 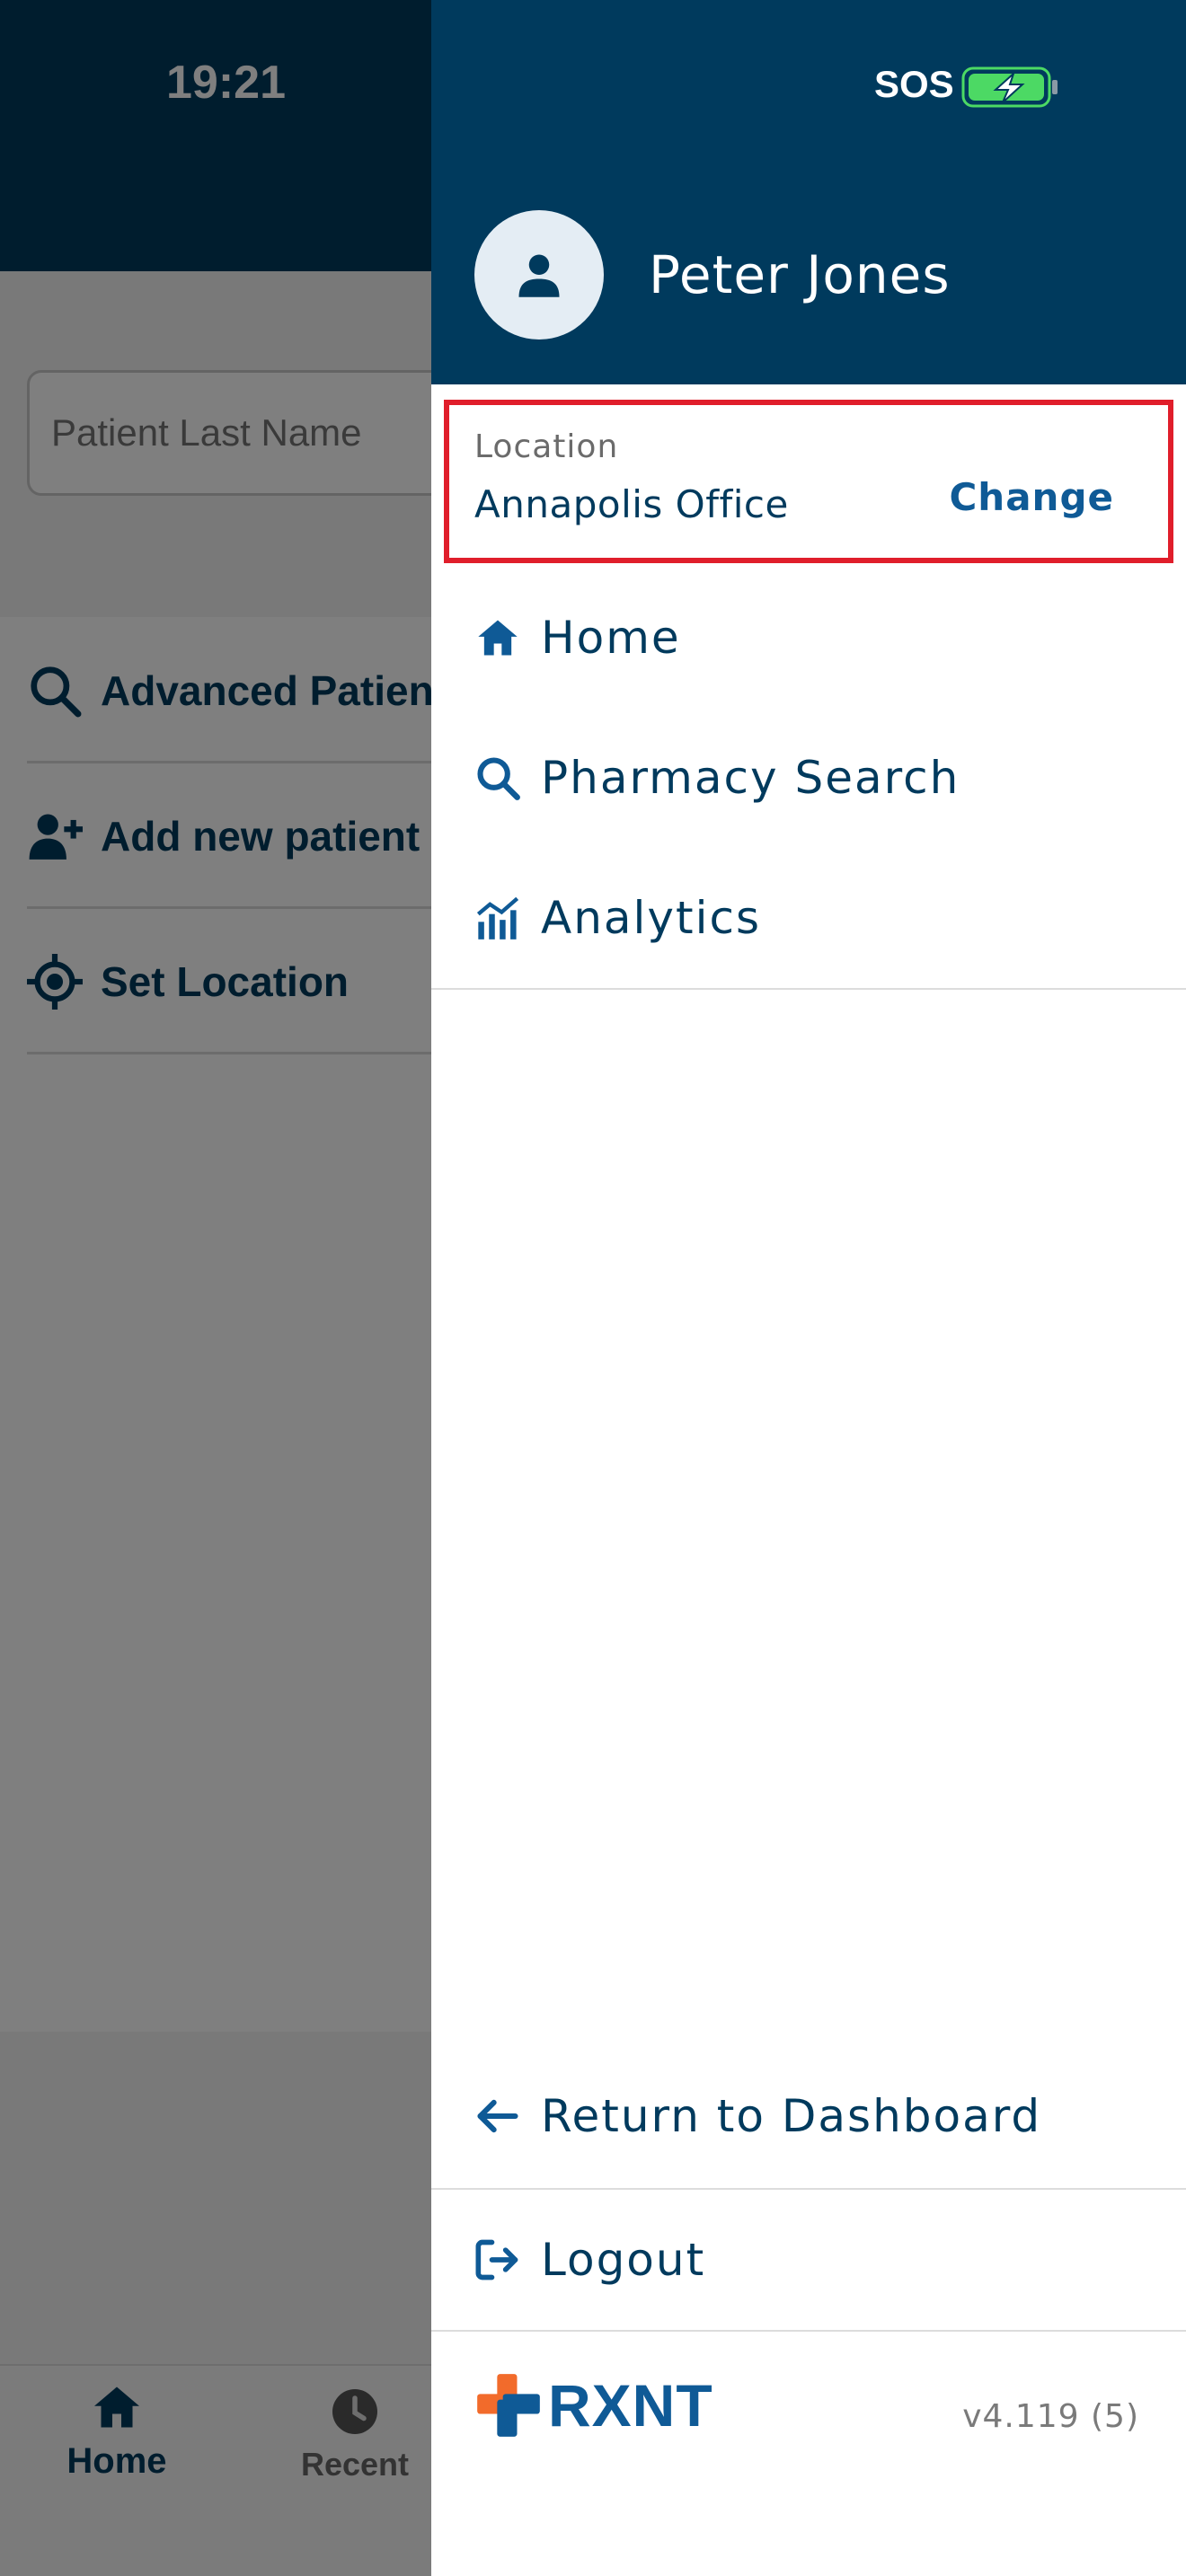 What do you see at coordinates (791, 2116) in the screenshot?
I see `return-to-dashboard-label: Return to Dashboard` at bounding box center [791, 2116].